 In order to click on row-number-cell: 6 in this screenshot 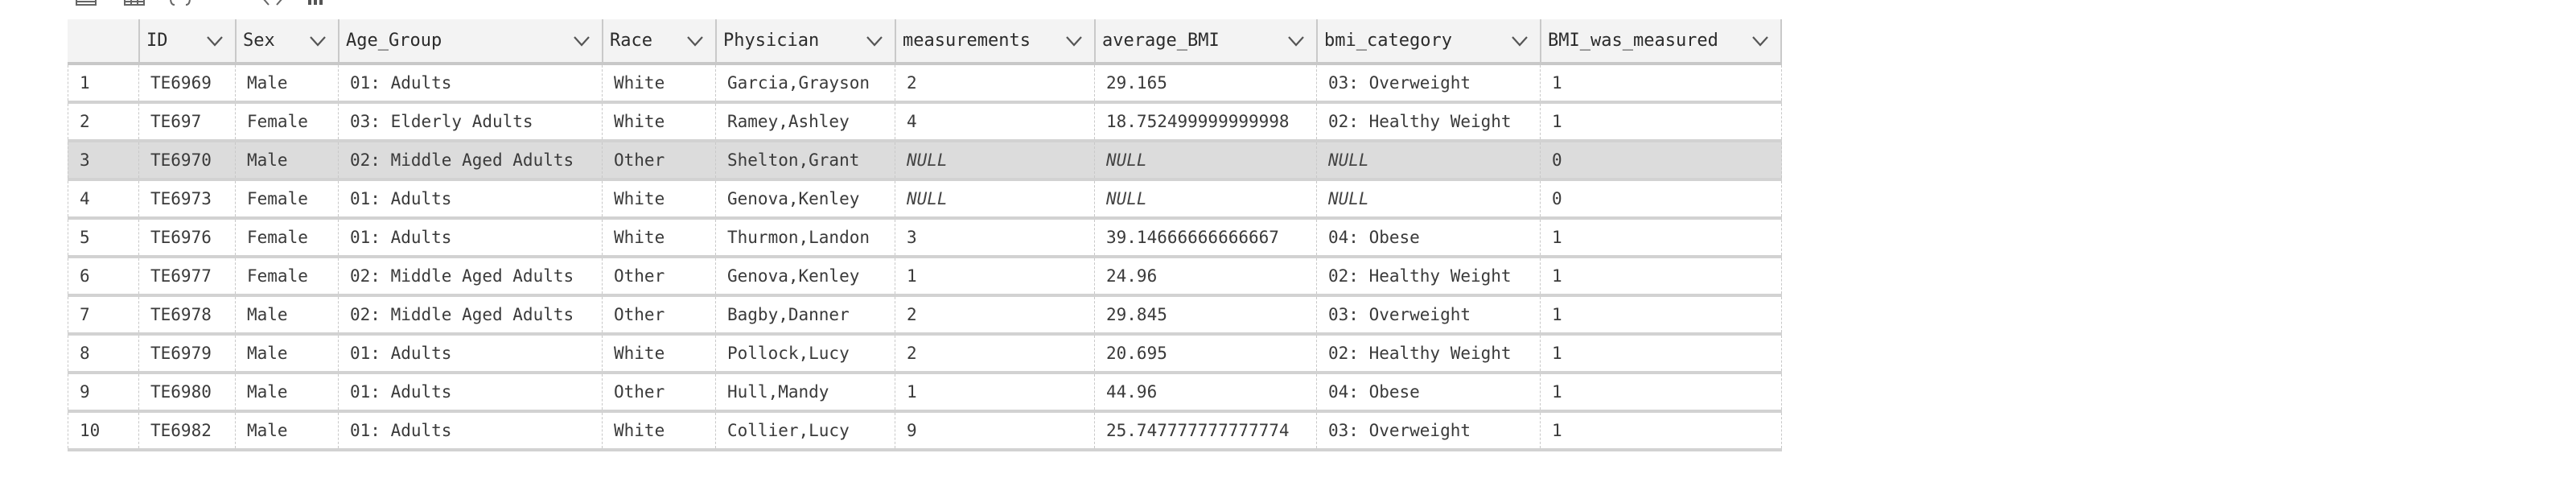, I will do `click(103, 276)`.